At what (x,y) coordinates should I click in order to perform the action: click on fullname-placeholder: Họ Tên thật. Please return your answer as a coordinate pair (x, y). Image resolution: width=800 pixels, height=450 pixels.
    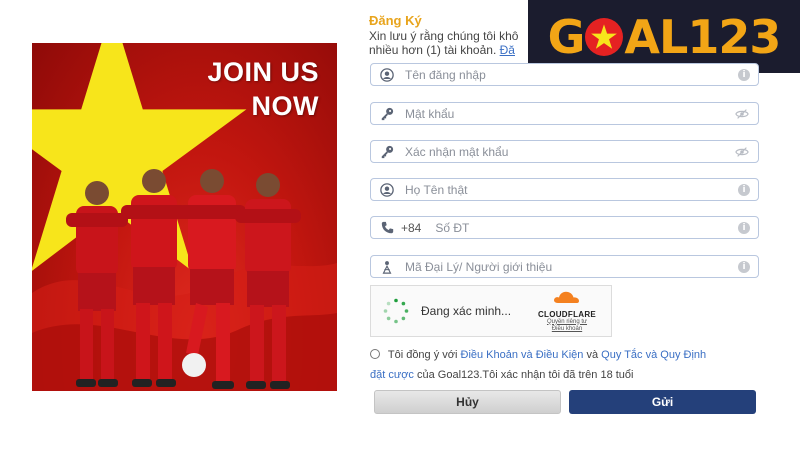
    Looking at the image, I should click on (436, 189).